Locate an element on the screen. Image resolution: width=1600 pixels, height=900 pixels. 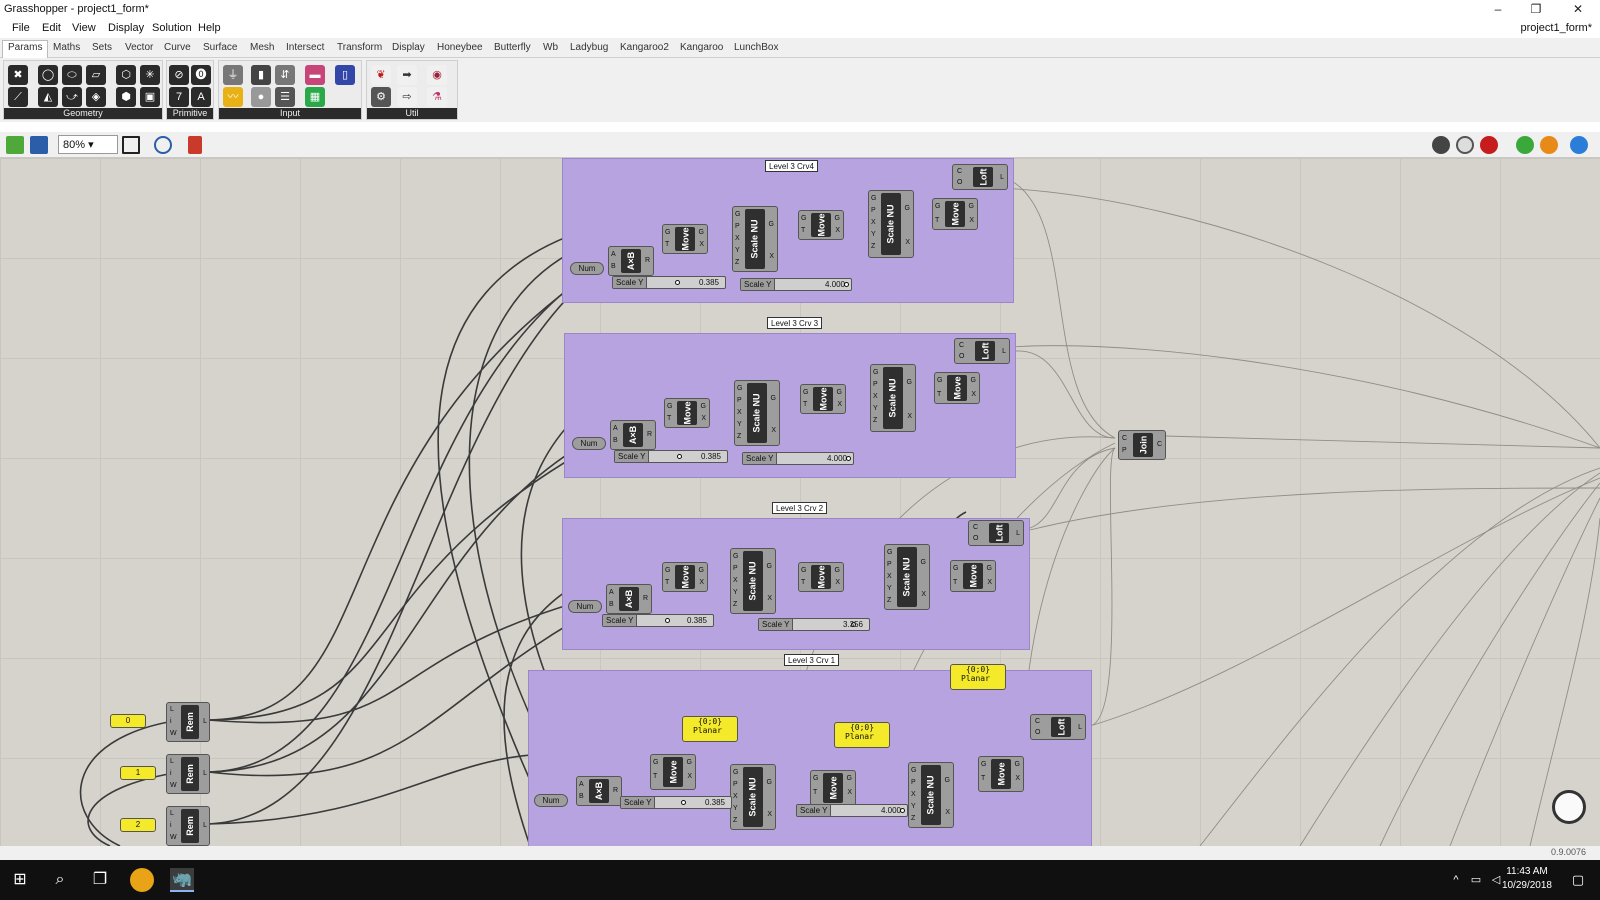
task-view-icon: ❐ is located at coordinates (100, 880).